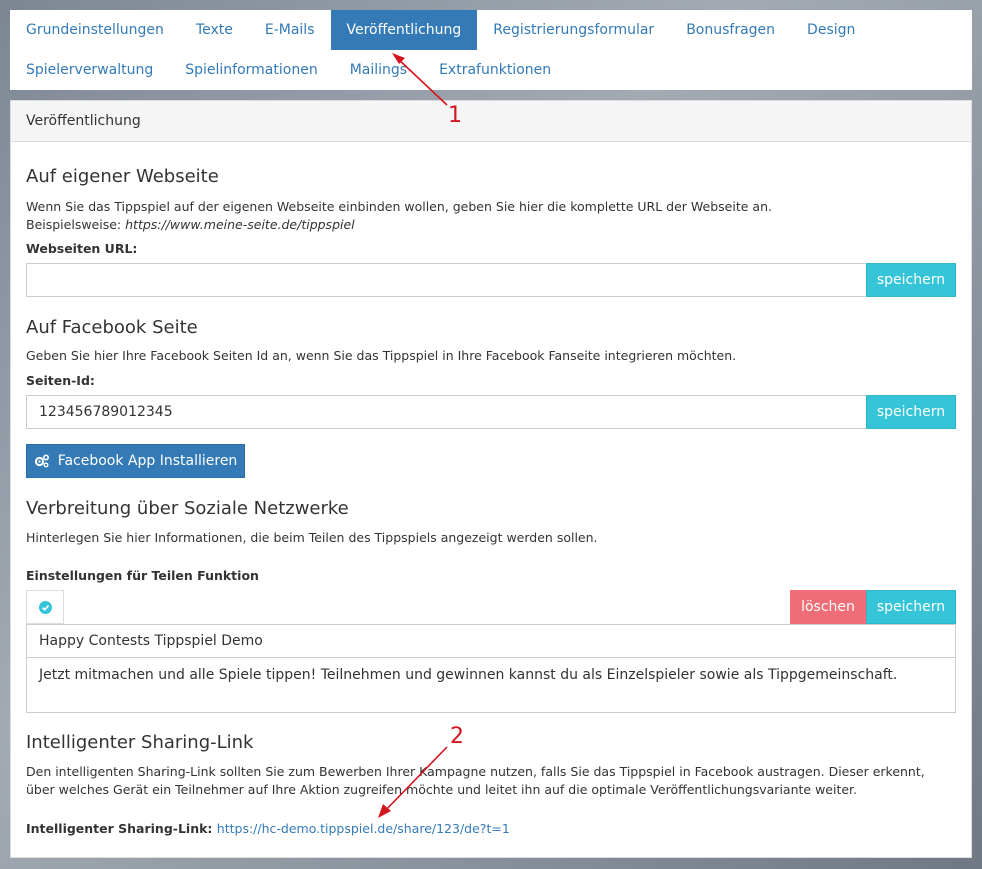 The width and height of the screenshot is (982, 869). What do you see at coordinates (82, 248) in the screenshot?
I see `website-url-label: Webseiten URL:` at bounding box center [82, 248].